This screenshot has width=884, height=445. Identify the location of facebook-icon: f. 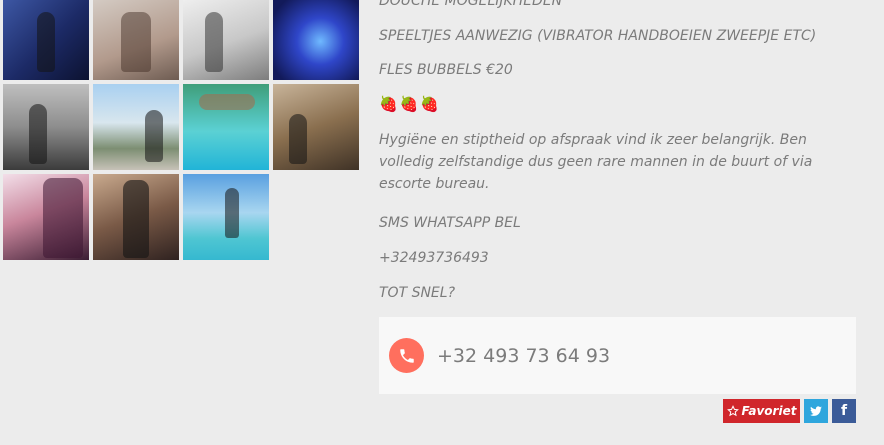
(844, 411).